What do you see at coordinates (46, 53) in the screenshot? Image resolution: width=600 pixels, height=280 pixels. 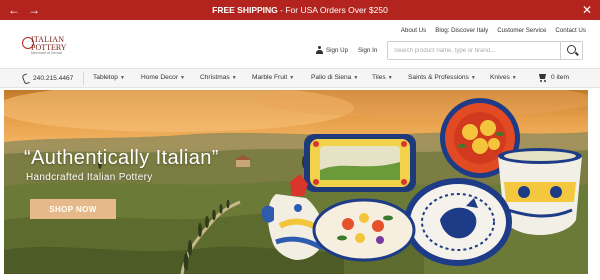 I see `logo-tagline: Merchant of Deruta` at bounding box center [46, 53].